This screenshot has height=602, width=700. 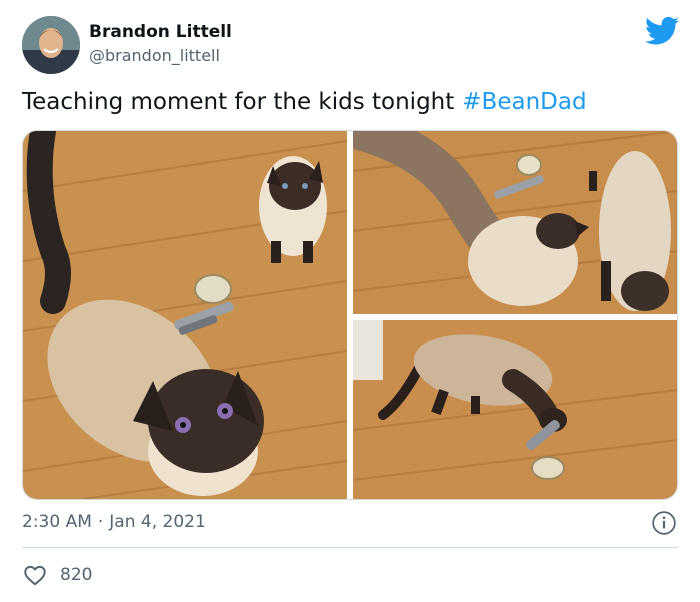 I want to click on twitter-bird-icon, so click(x=662, y=31).